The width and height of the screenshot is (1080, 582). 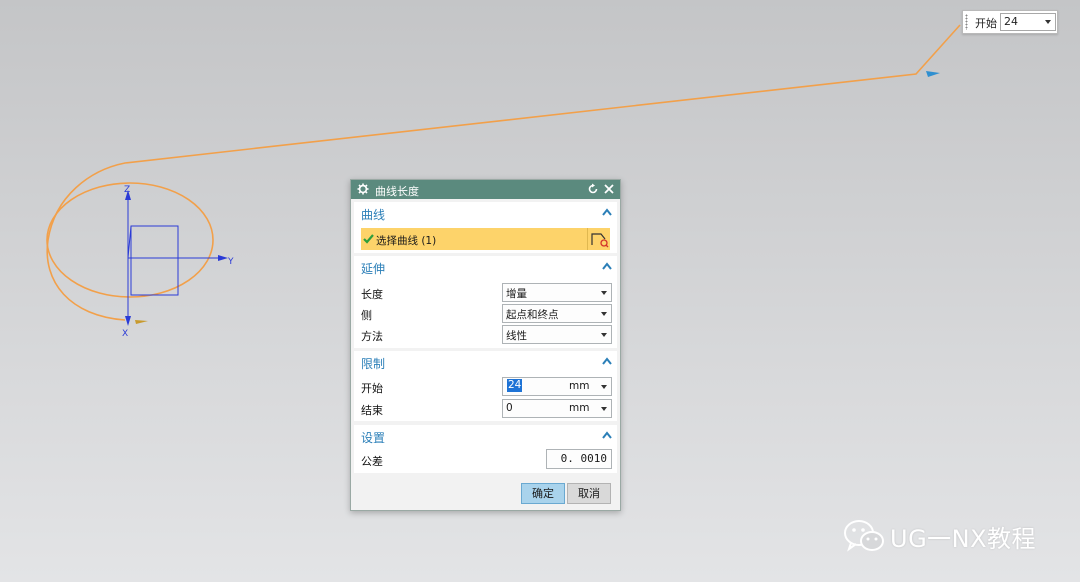 I want to click on watermark-text: UG一NX教程, so click(x=963, y=539).